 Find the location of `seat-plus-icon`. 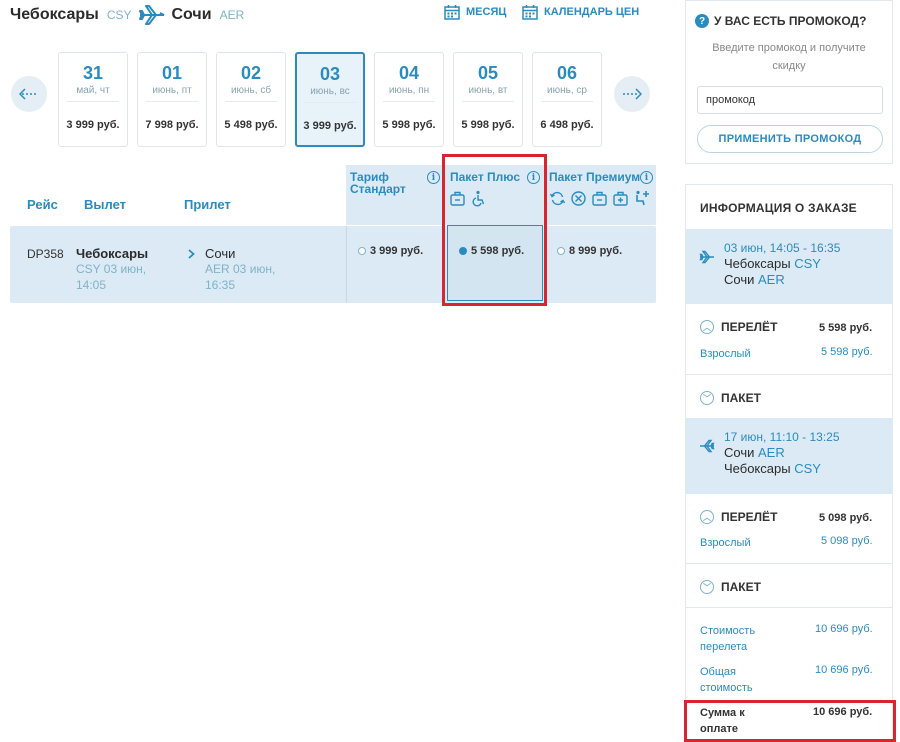

seat-plus-icon is located at coordinates (642, 198).